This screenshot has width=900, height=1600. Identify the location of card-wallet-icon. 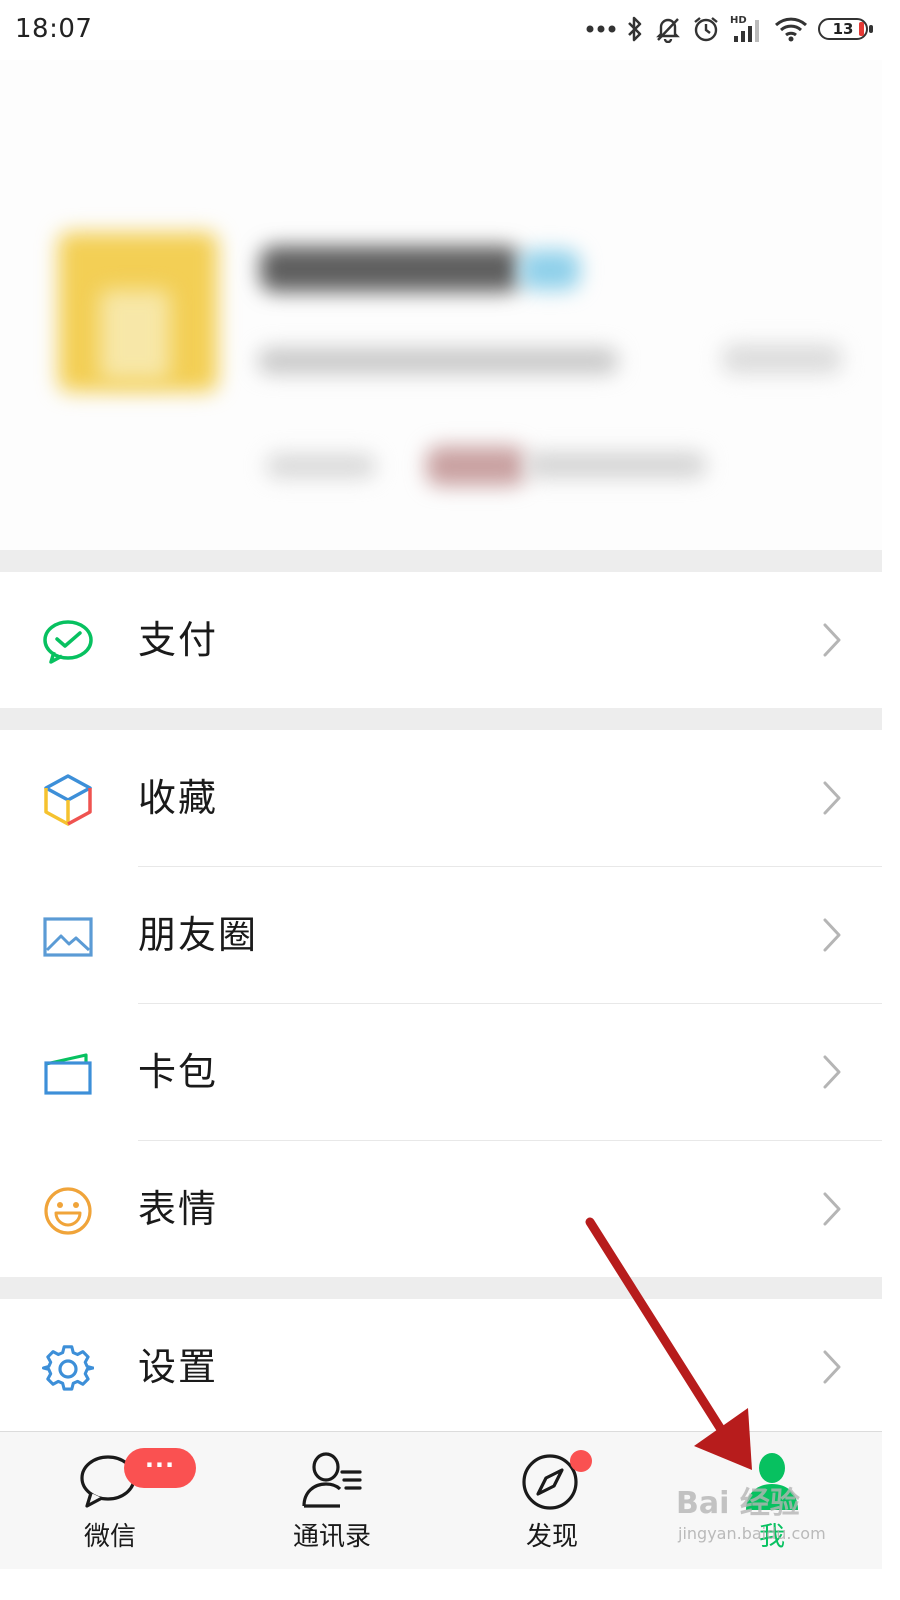
(68, 1074).